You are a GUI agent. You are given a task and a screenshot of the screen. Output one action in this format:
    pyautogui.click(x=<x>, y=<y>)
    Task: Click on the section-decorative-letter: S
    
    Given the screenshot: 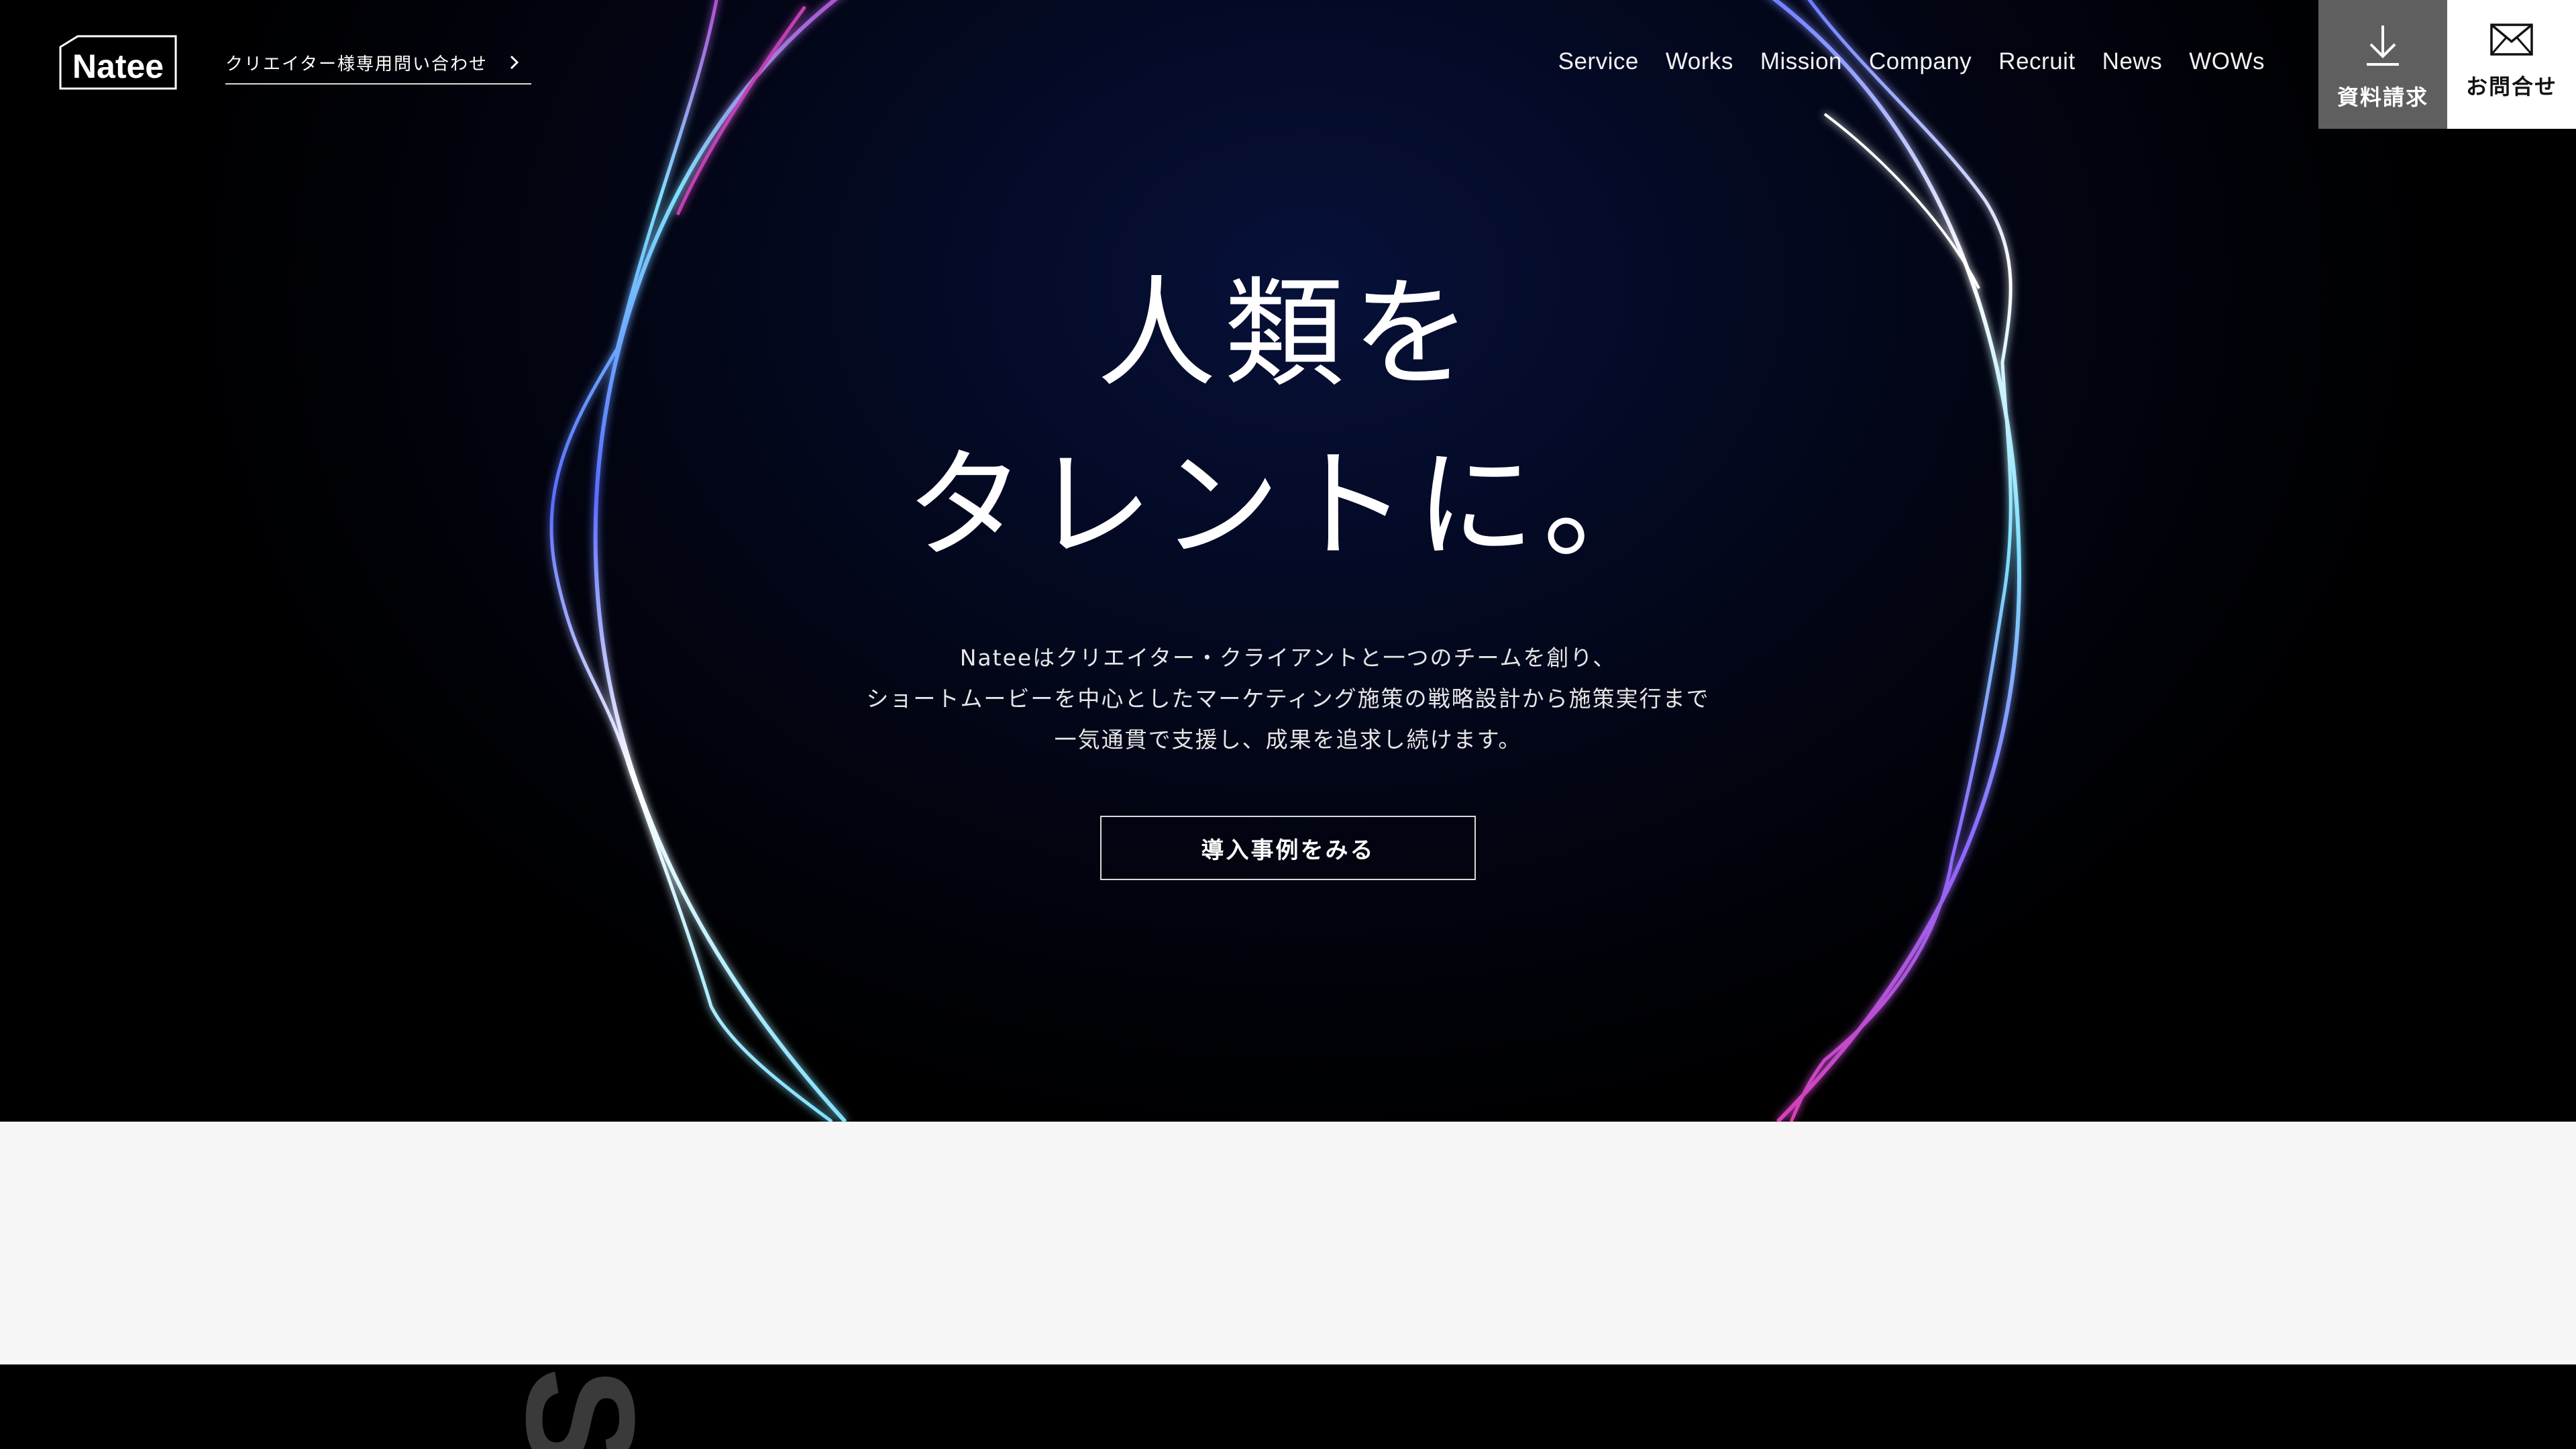 What is the action you would take?
    pyautogui.click(x=580, y=1408)
    